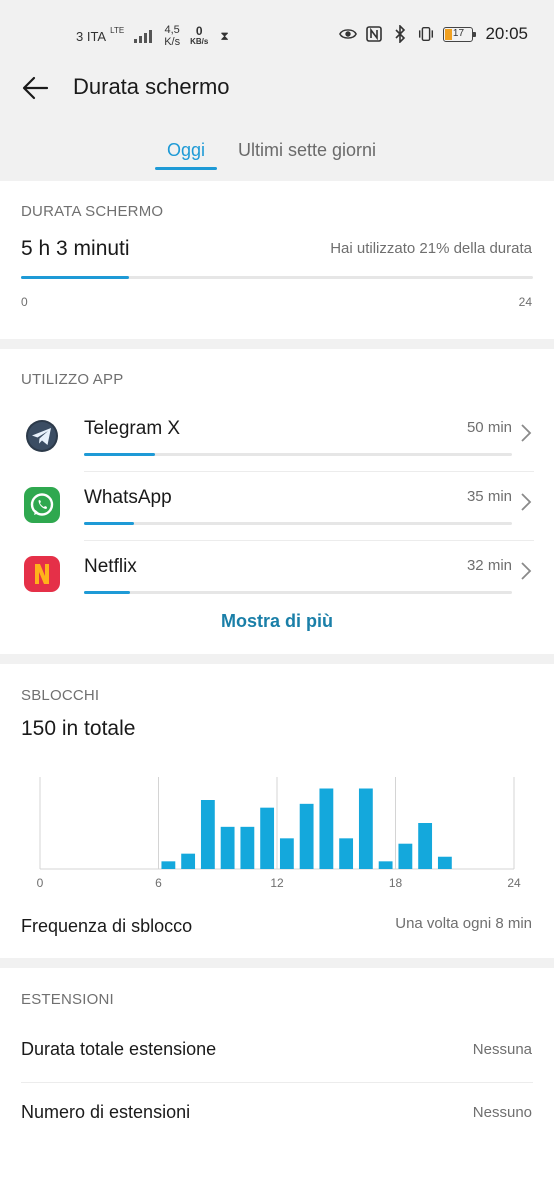 This screenshot has height=1200, width=554. What do you see at coordinates (277, 88) in the screenshot?
I see `app-bar: Durata schermo` at bounding box center [277, 88].